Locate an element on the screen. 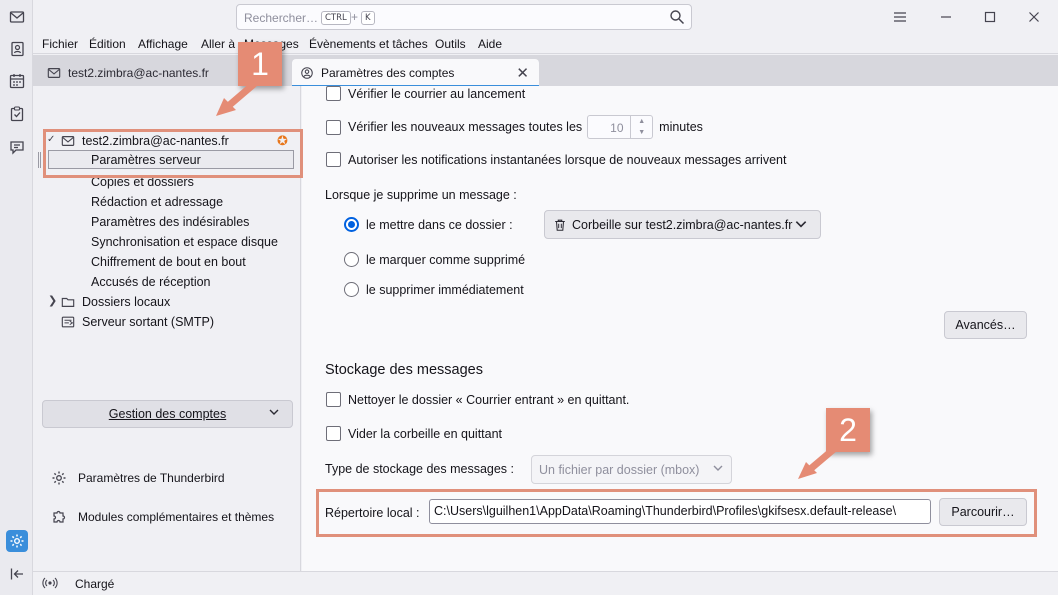 The width and height of the screenshot is (1058, 595). addons-link: Modules complémentaires et thèmes is located at coordinates (162, 517).